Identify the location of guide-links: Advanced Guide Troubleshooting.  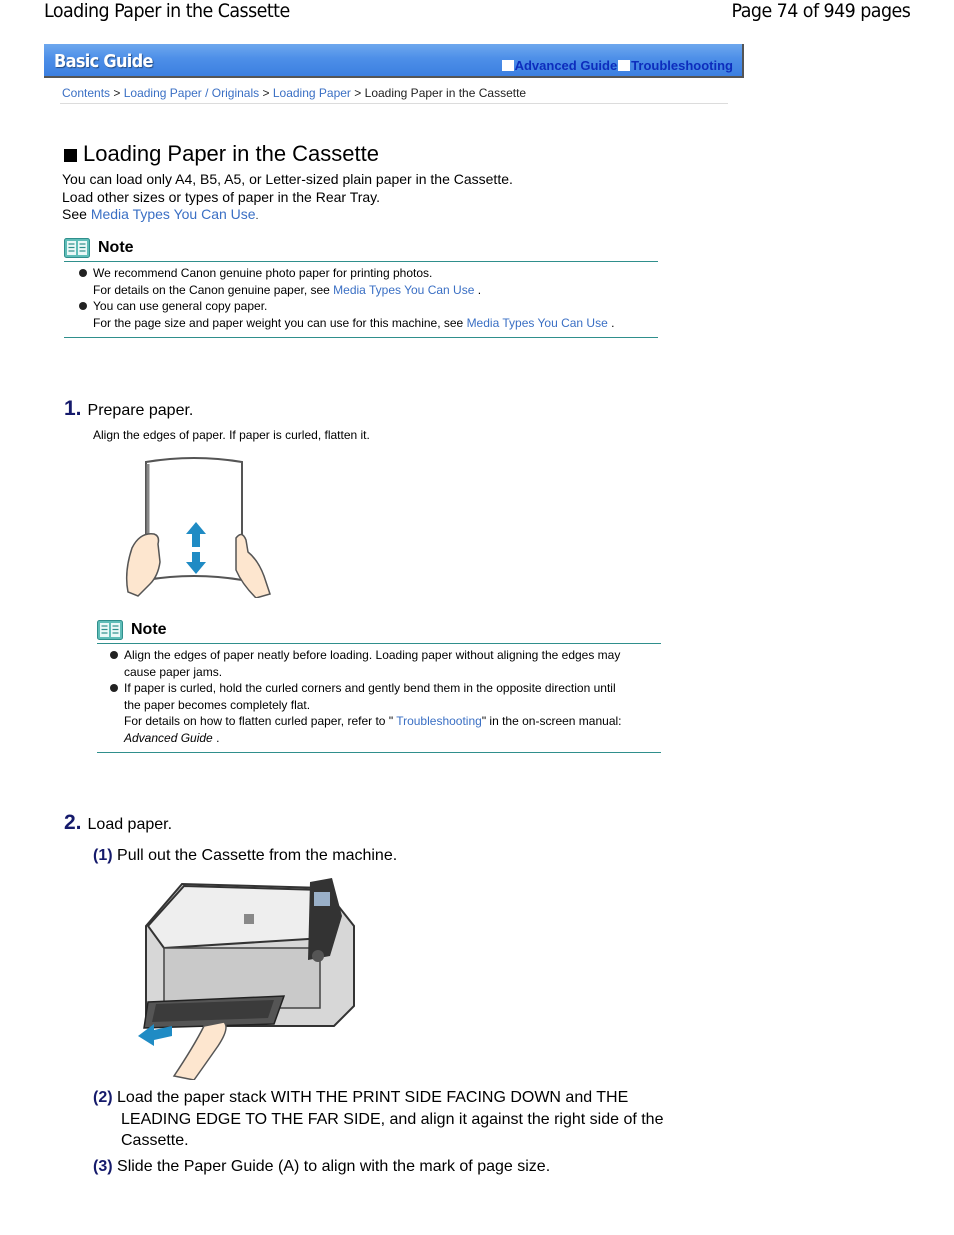
(617, 65).